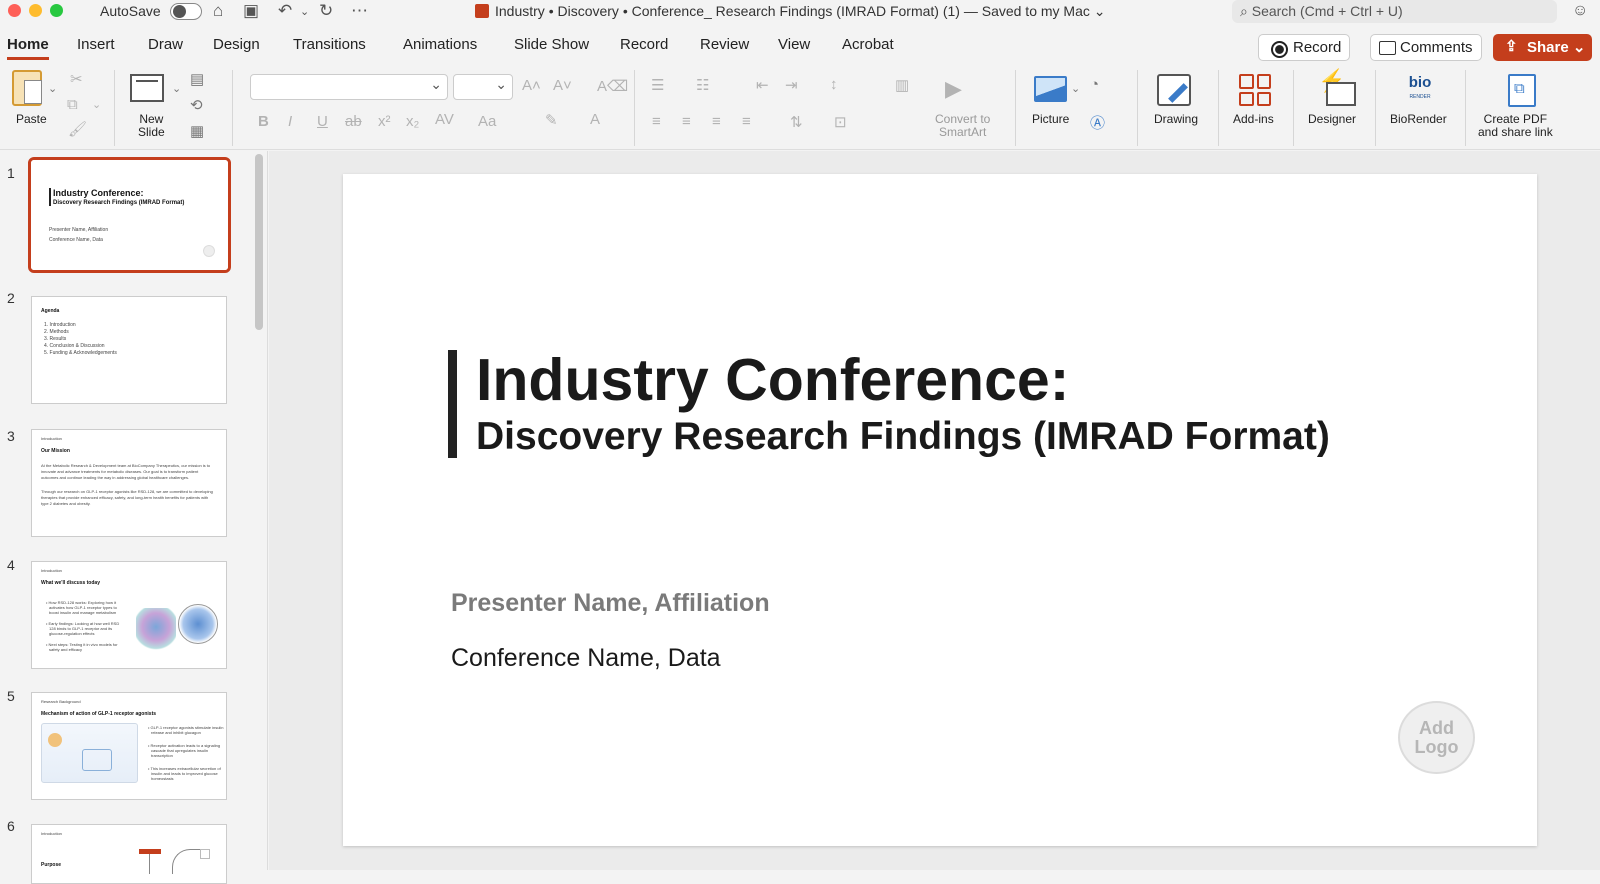 This screenshot has height=884, width=1600. I want to click on tab-view: View, so click(794, 44).